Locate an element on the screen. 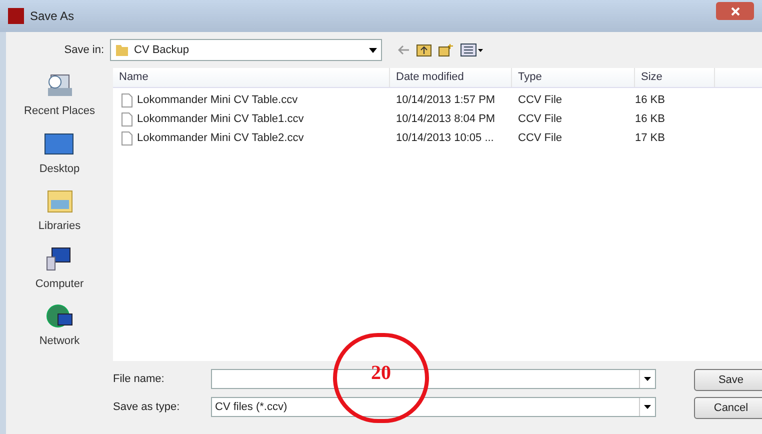 Image resolution: width=762 pixels, height=434 pixels. save-in-label: Save in: is located at coordinates (84, 50).